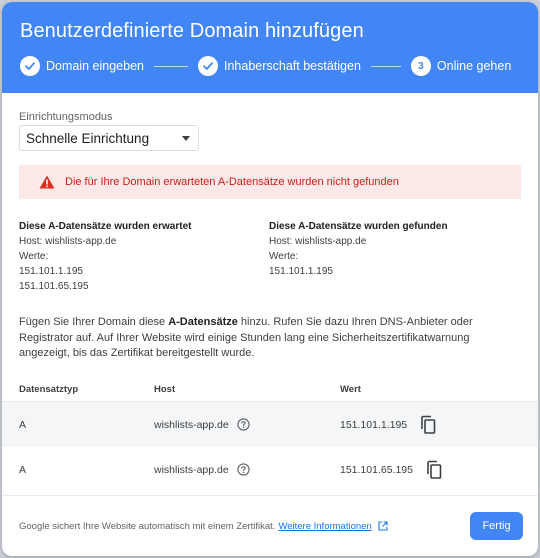  I want to click on column-header-value: Wert, so click(350, 389).